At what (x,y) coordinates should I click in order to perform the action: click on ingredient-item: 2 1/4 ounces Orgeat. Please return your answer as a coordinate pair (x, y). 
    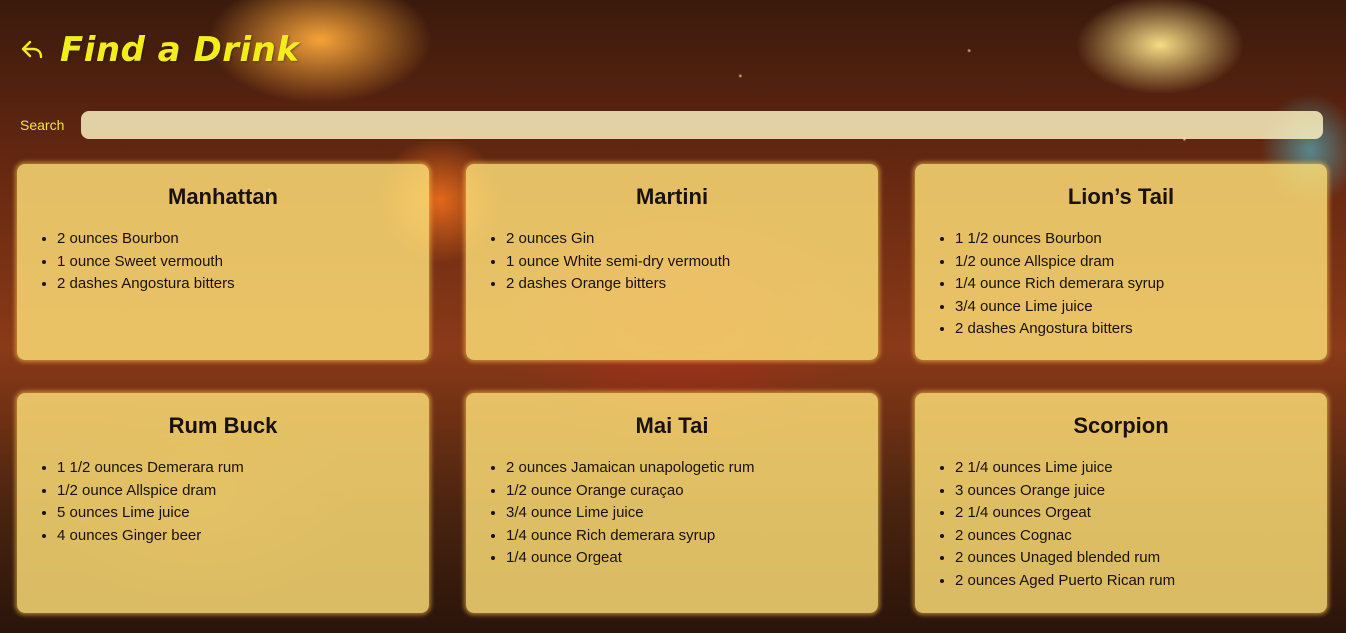
    Looking at the image, I should click on (1131, 513).